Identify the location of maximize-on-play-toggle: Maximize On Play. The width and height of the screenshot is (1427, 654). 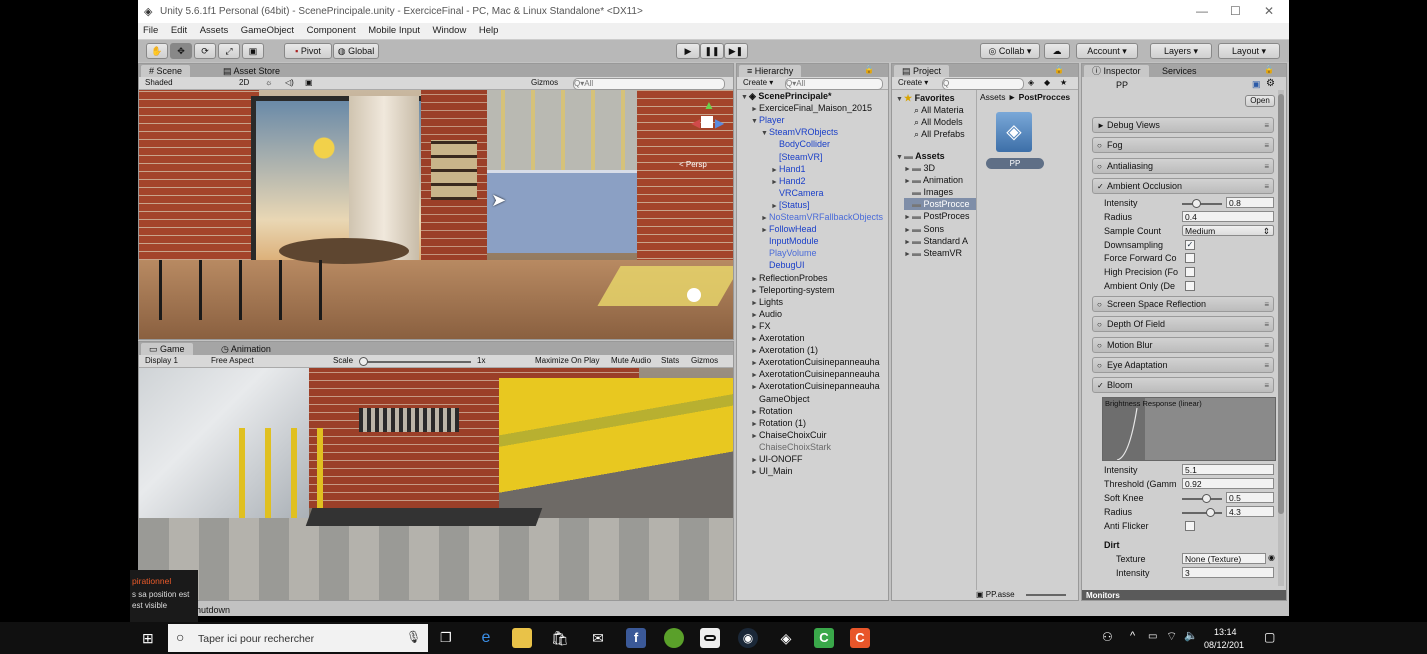
(567, 361).